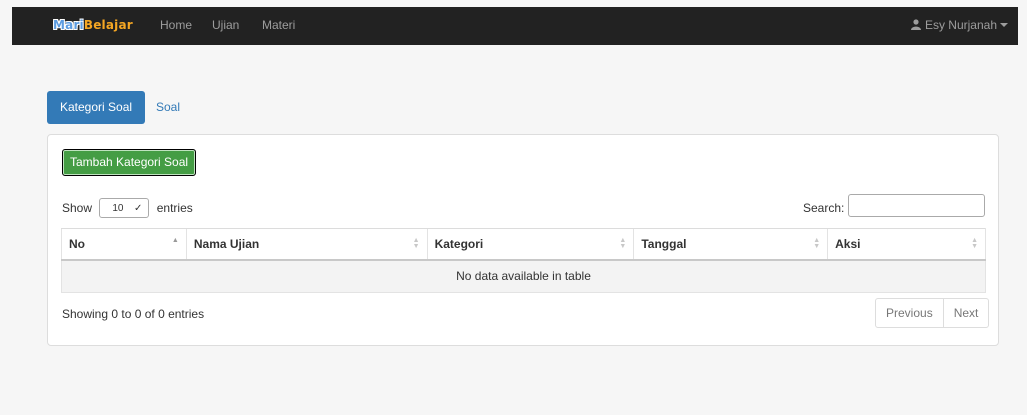 The height and width of the screenshot is (415, 1027). I want to click on user-menu: Esy Nurjanah, so click(959, 25).